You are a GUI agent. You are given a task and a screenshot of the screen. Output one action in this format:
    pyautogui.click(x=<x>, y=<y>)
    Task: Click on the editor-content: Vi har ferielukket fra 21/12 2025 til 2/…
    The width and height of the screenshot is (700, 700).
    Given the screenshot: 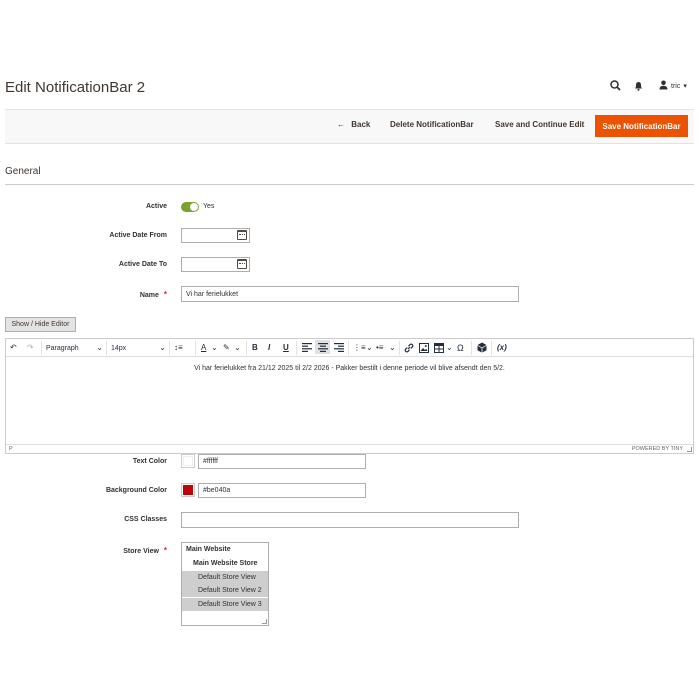 What is the action you would take?
    pyautogui.click(x=349, y=368)
    